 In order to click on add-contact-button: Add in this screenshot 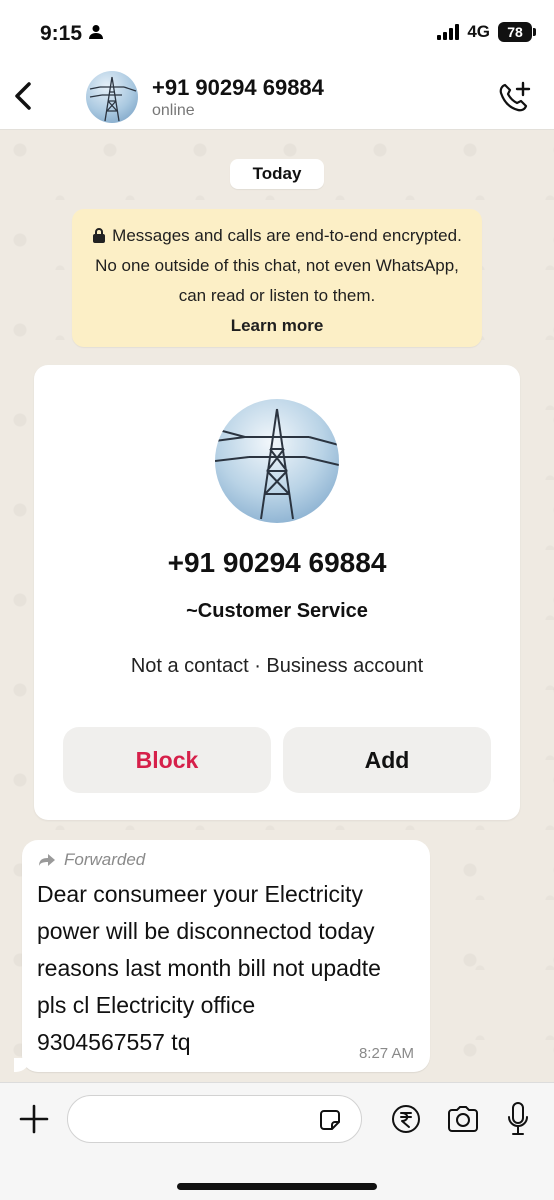, I will do `click(387, 760)`.